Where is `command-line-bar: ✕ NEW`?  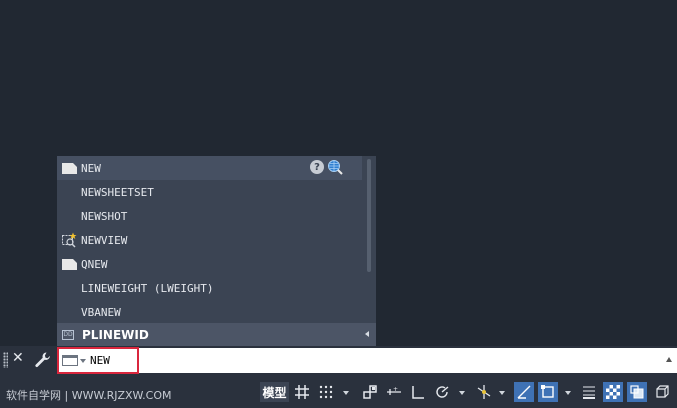
command-line-bar: ✕ NEW is located at coordinates (338, 360).